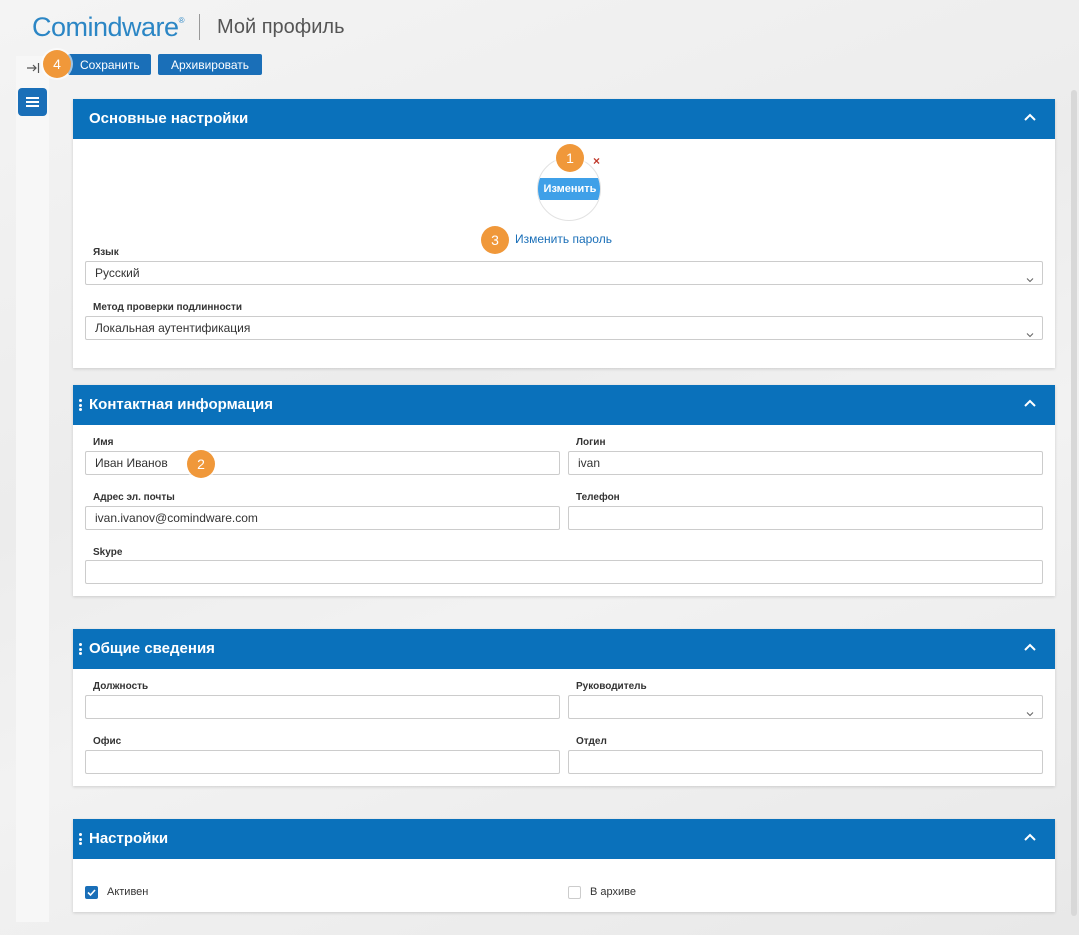  I want to click on phone-field, so click(805, 518).